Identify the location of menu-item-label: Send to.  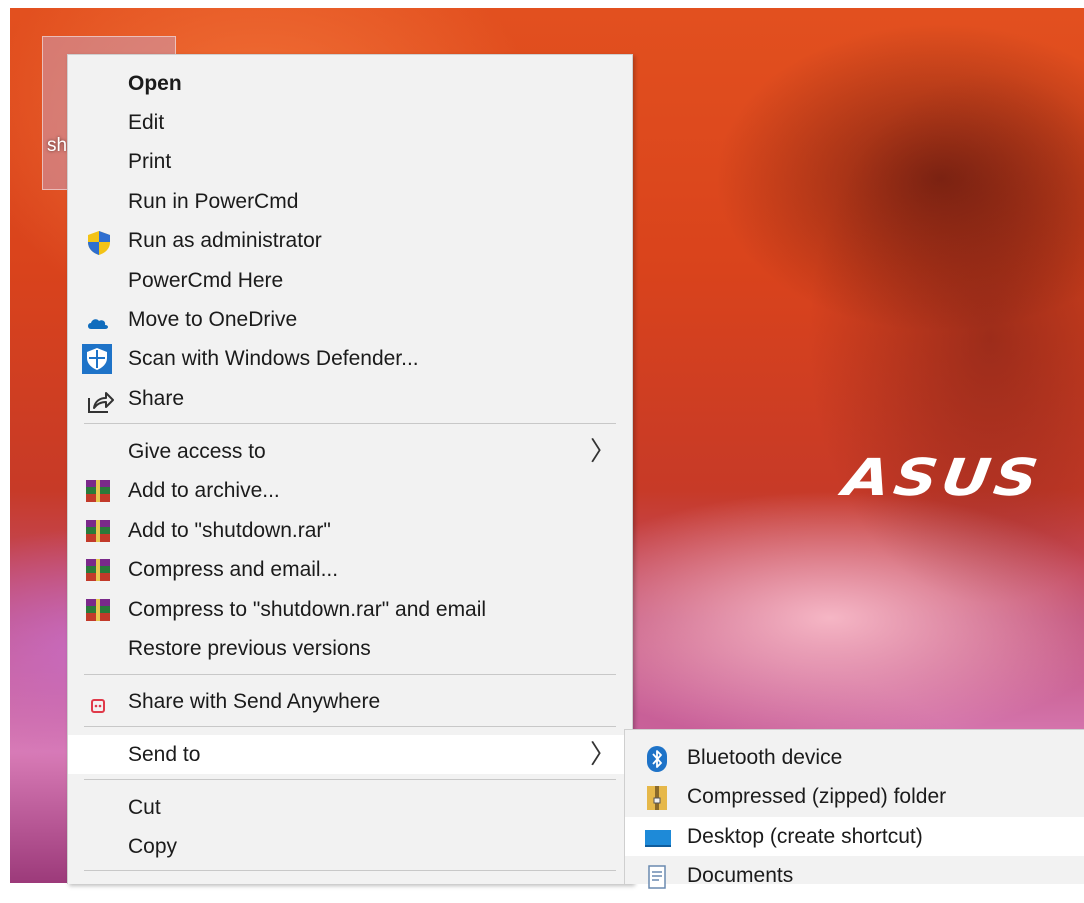
(164, 754).